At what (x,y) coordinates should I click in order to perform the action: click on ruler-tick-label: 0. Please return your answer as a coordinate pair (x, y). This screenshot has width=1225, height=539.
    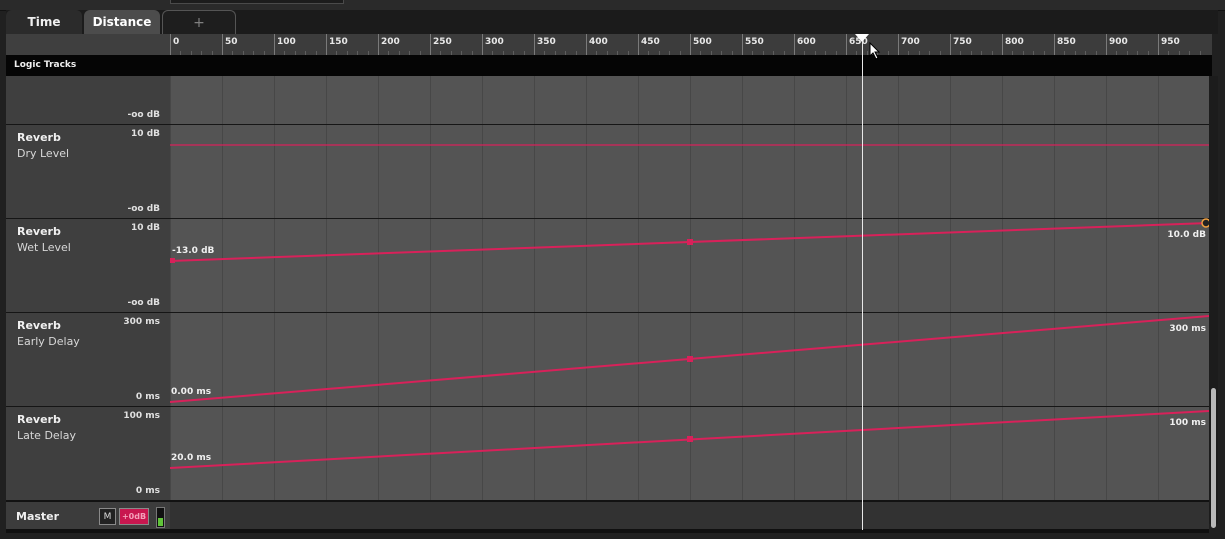
    Looking at the image, I should click on (176, 42).